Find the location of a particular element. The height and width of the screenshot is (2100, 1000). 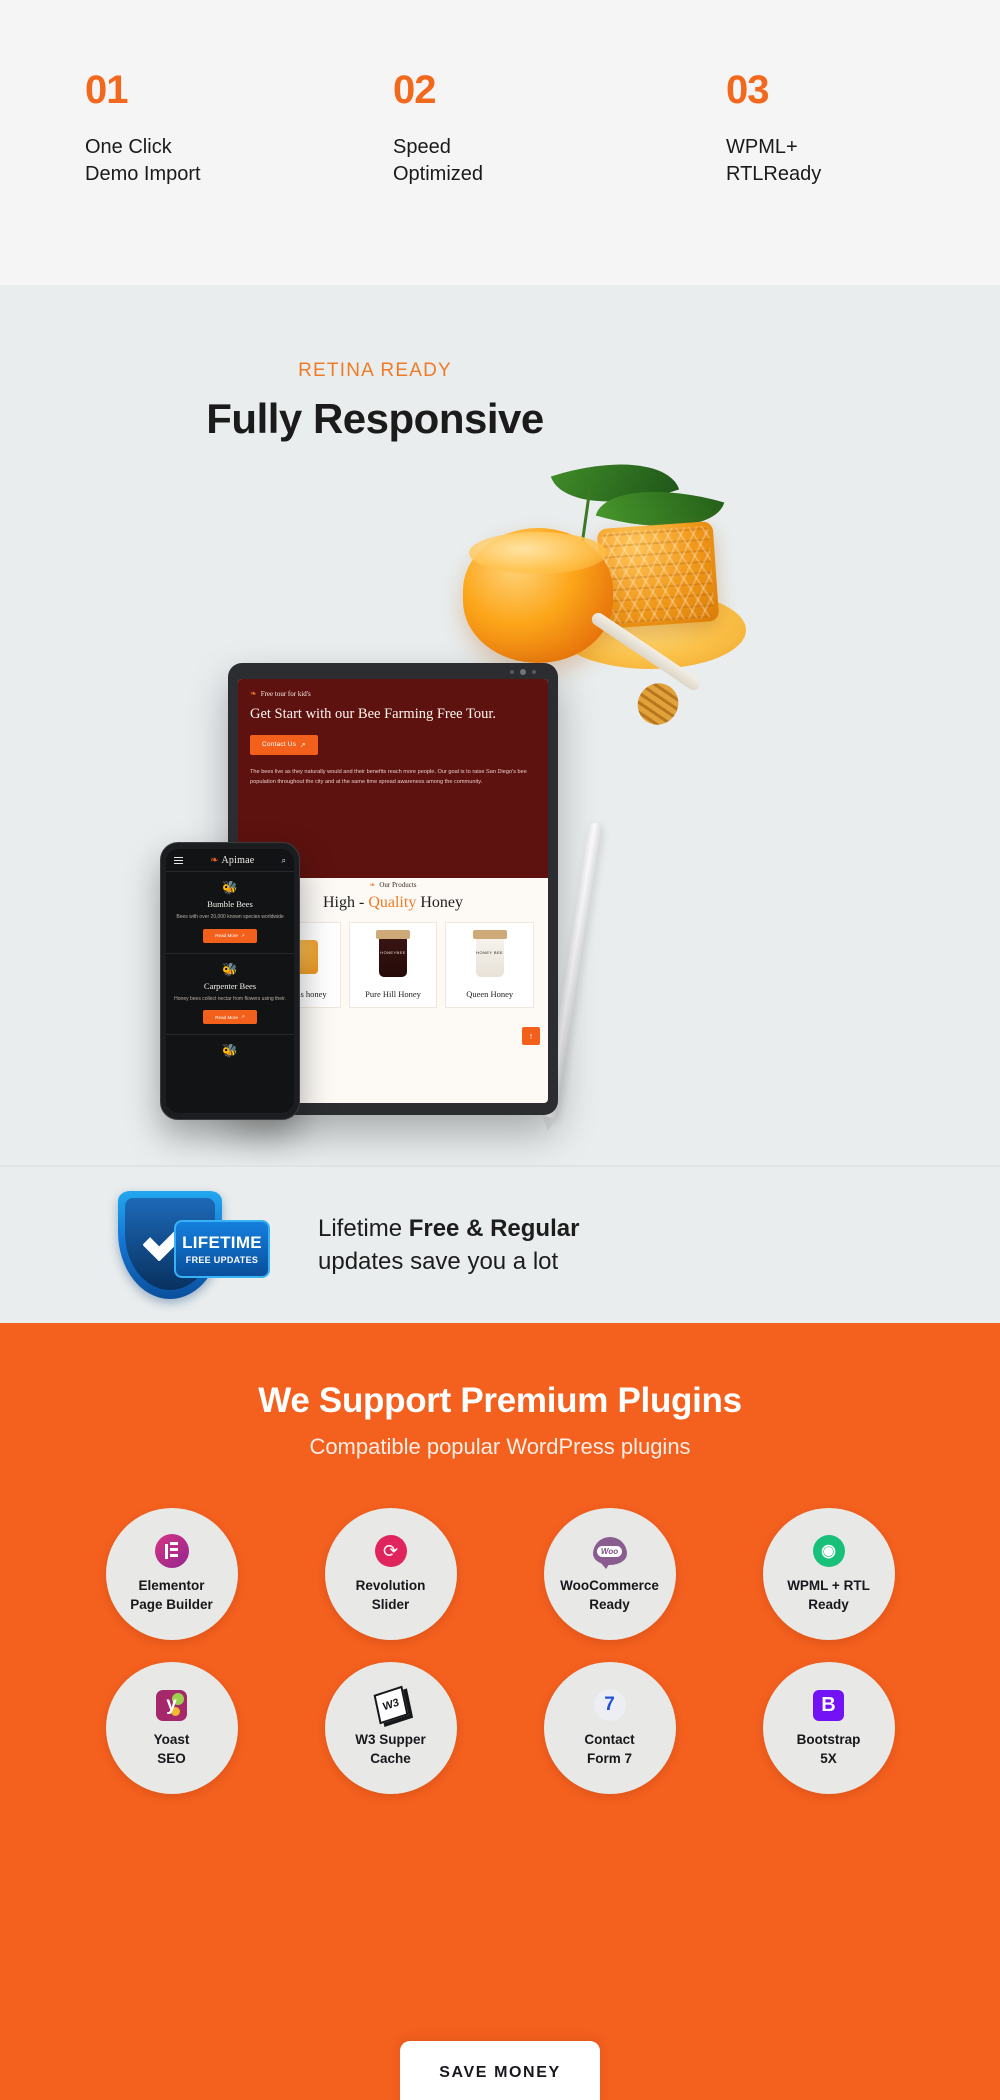

dark-jar-product-image: HONEYBEE is located at coordinates (393, 956).